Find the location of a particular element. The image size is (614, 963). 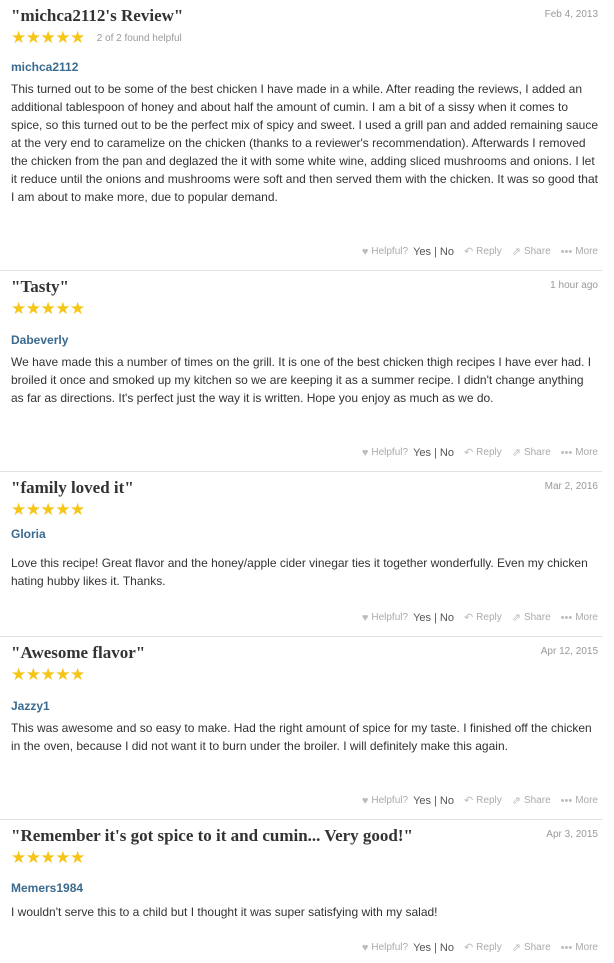

review-title: "Awesome flavor" is located at coordinates (78, 652).